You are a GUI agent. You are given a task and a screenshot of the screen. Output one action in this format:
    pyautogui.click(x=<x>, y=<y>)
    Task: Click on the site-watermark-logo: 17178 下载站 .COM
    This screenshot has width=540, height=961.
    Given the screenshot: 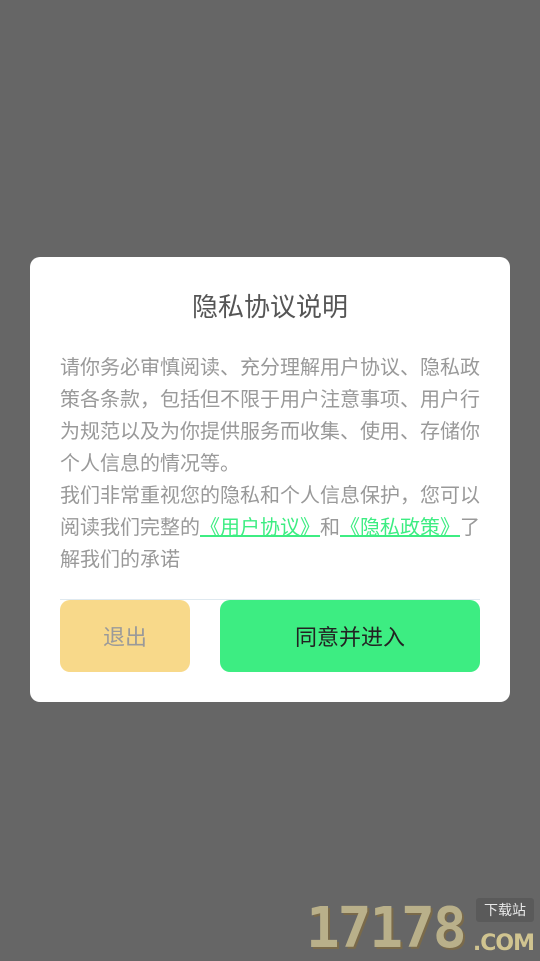 What is the action you would take?
    pyautogui.click(x=420, y=928)
    